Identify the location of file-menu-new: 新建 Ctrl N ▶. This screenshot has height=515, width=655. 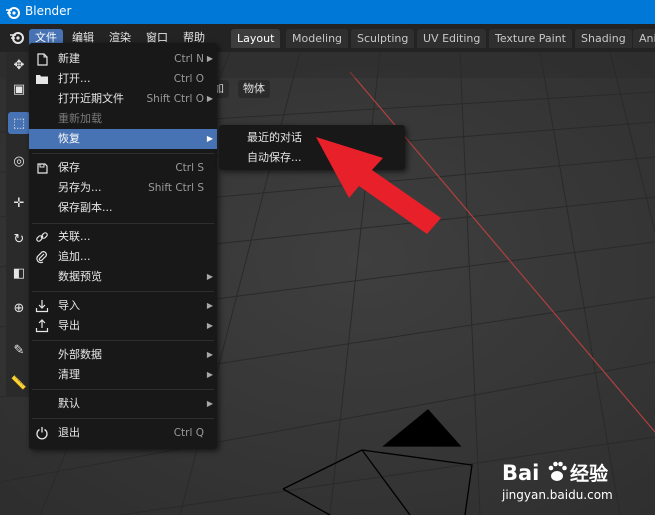
(123, 59).